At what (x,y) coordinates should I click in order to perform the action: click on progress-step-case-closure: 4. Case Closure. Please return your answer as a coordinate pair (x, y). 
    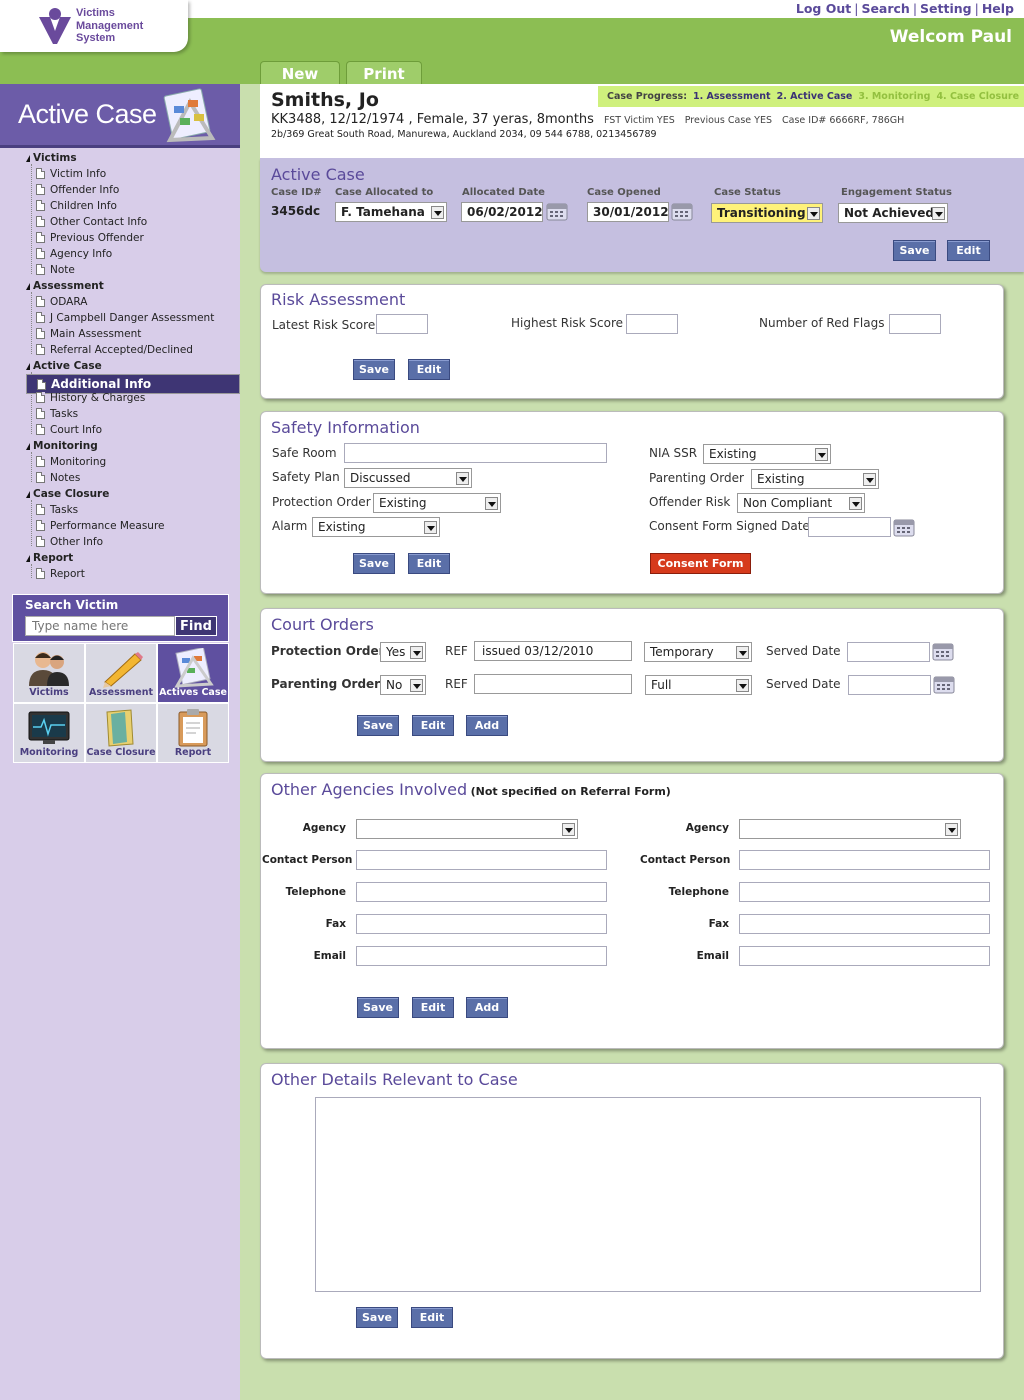
    Looking at the image, I should click on (977, 96).